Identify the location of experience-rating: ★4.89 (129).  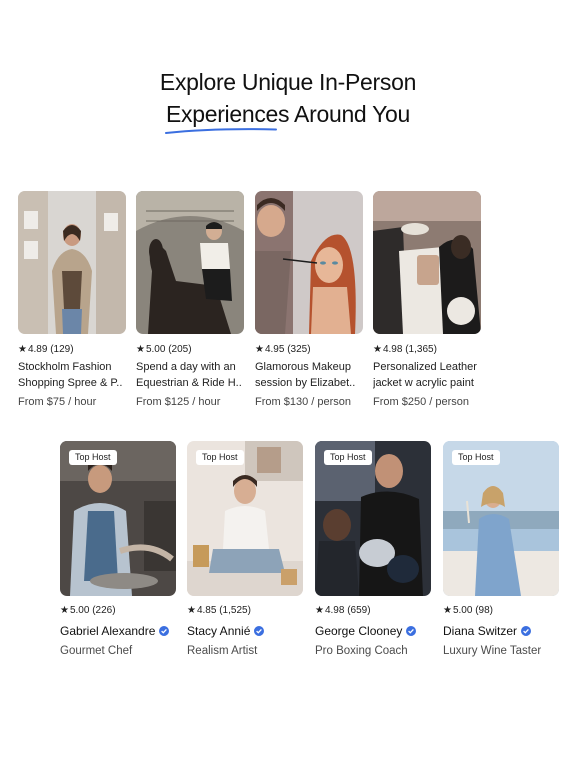
(46, 349).